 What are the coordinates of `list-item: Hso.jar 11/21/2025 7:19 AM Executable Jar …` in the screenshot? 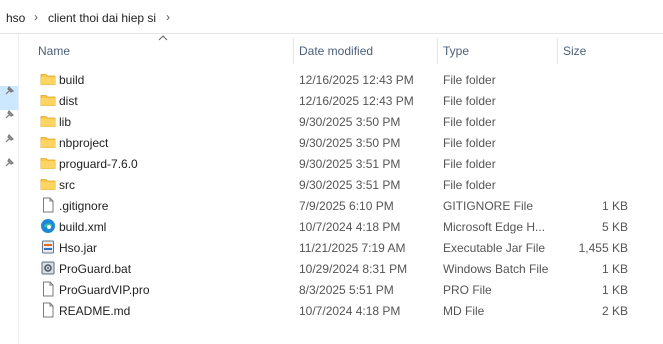 It's located at (336, 247).